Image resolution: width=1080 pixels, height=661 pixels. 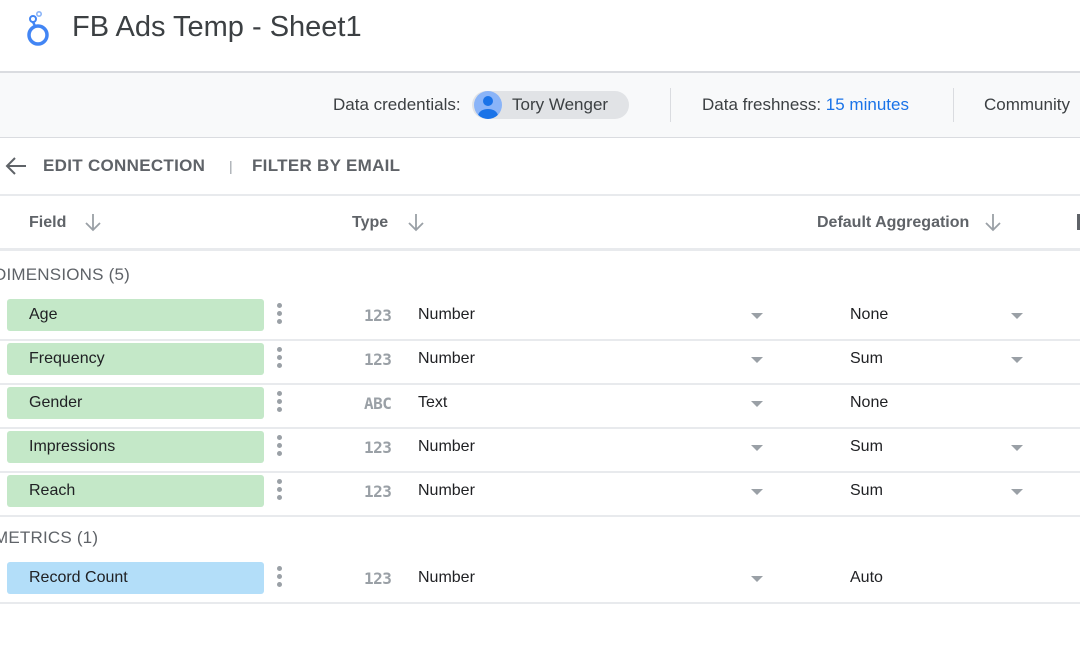 What do you see at coordinates (397, 104) in the screenshot?
I see `credentials-label: Data credentials:` at bounding box center [397, 104].